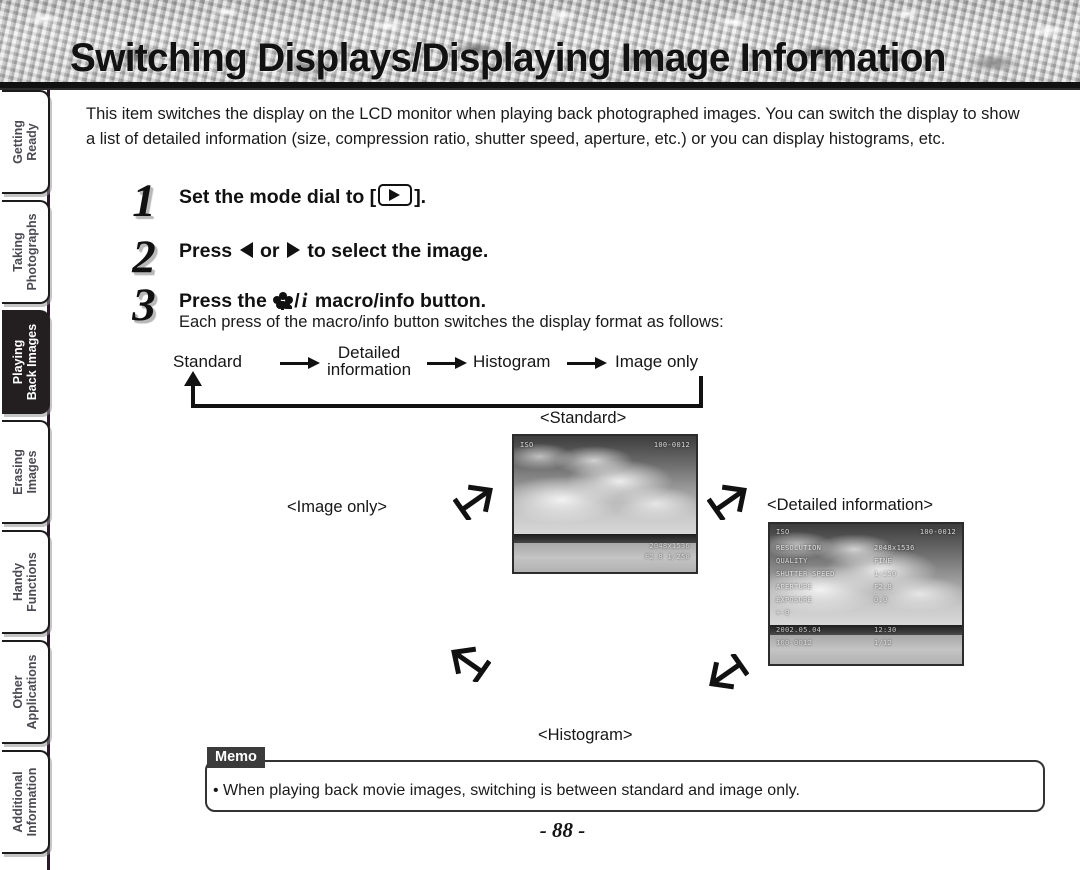  What do you see at coordinates (144, 257) in the screenshot?
I see `step-number: 2` at bounding box center [144, 257].